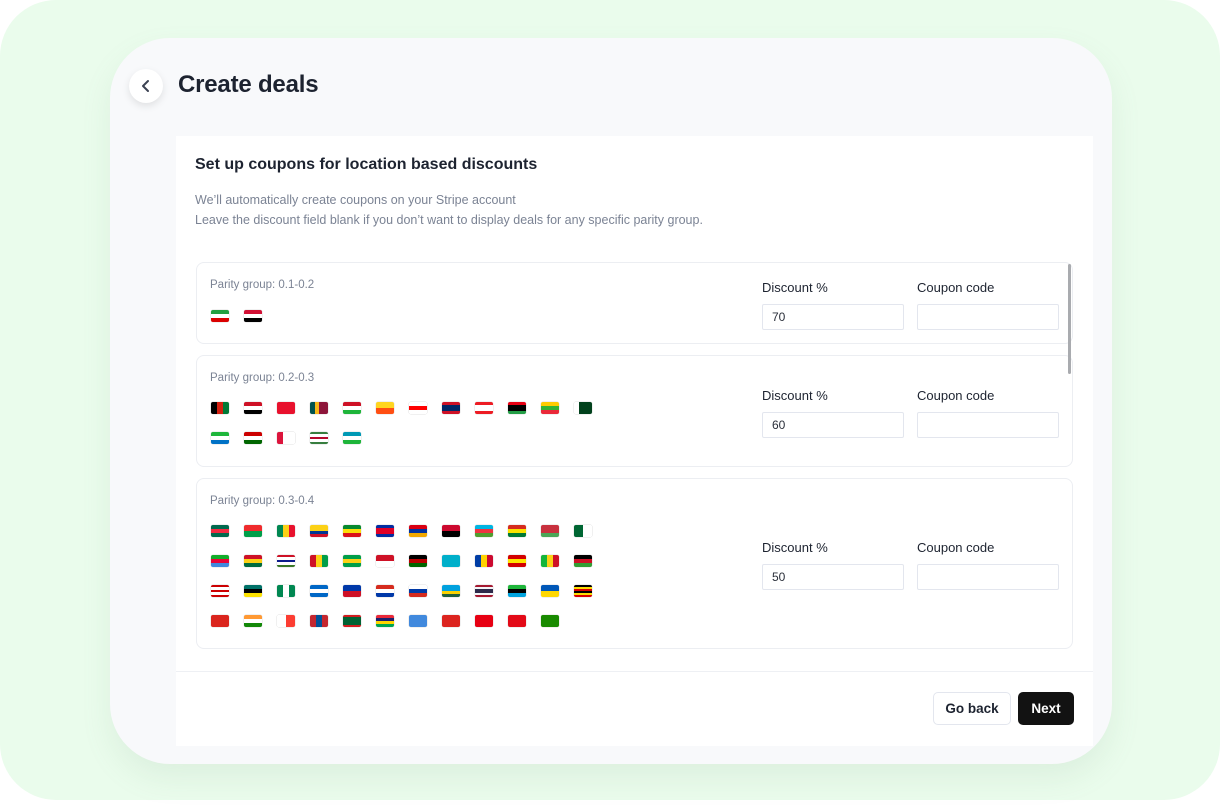 The image size is (1220, 808). What do you see at coordinates (550, 591) in the screenshot?
I see `flag-ua-icon` at bounding box center [550, 591].